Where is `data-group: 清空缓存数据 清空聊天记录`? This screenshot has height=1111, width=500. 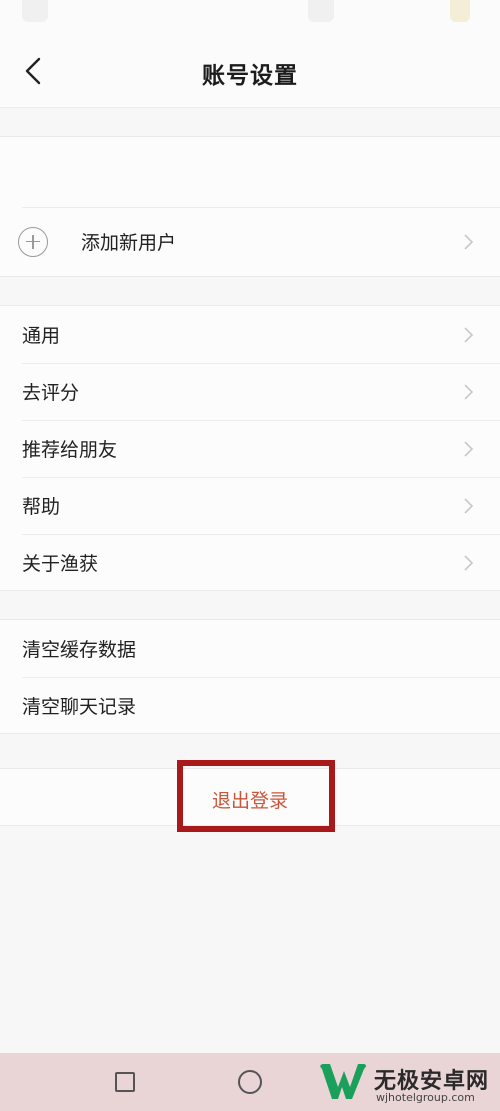
data-group: 清空缓存数据 清空聊天记录 is located at coordinates (250, 676).